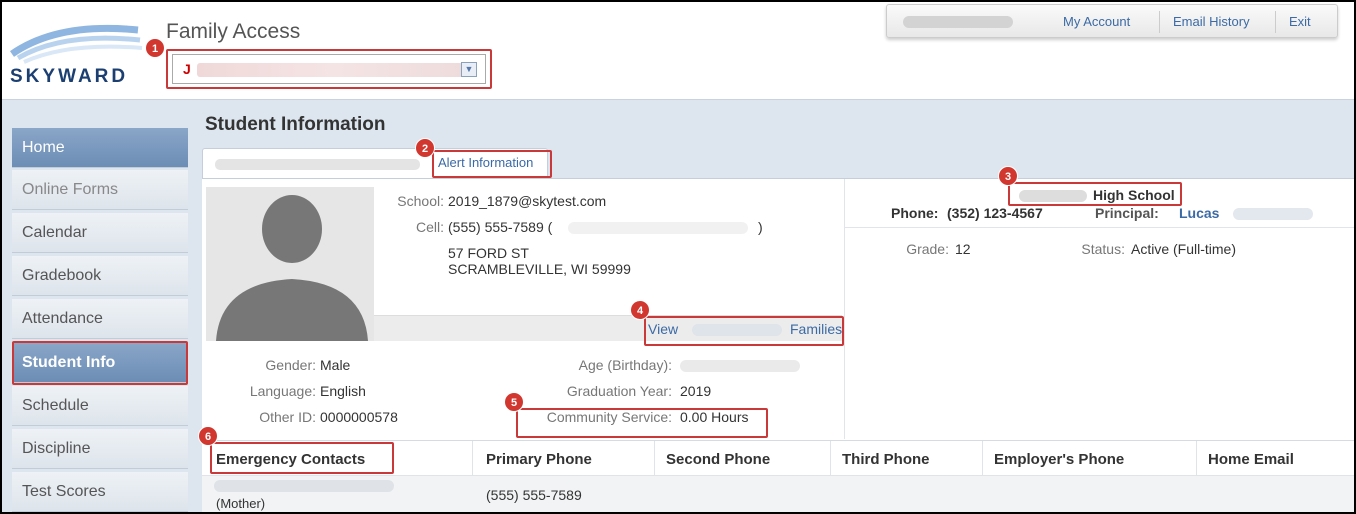  What do you see at coordinates (100, 276) in the screenshot?
I see `sidebar-item-gradebook: Gradebook` at bounding box center [100, 276].